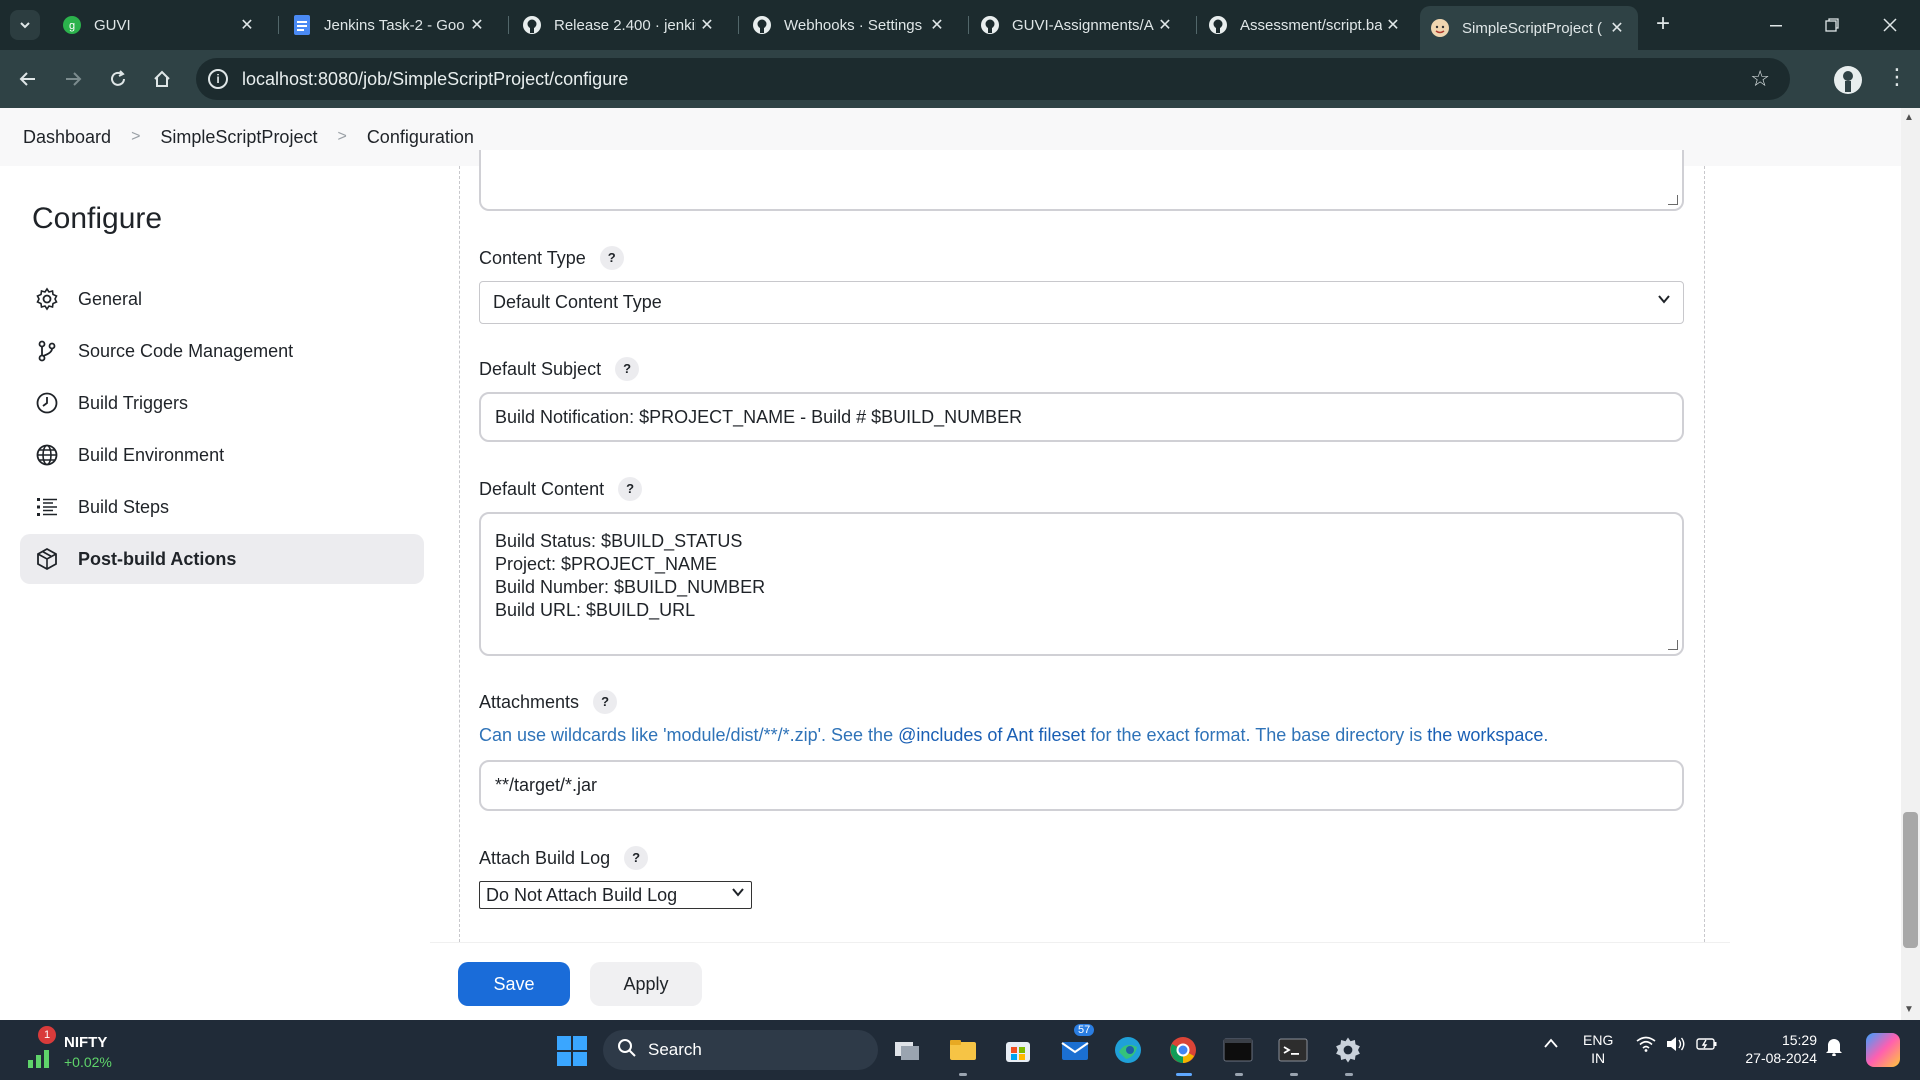  What do you see at coordinates (1532, 28) in the screenshot?
I see `tab-title: SimpleScriptProject (` at bounding box center [1532, 28].